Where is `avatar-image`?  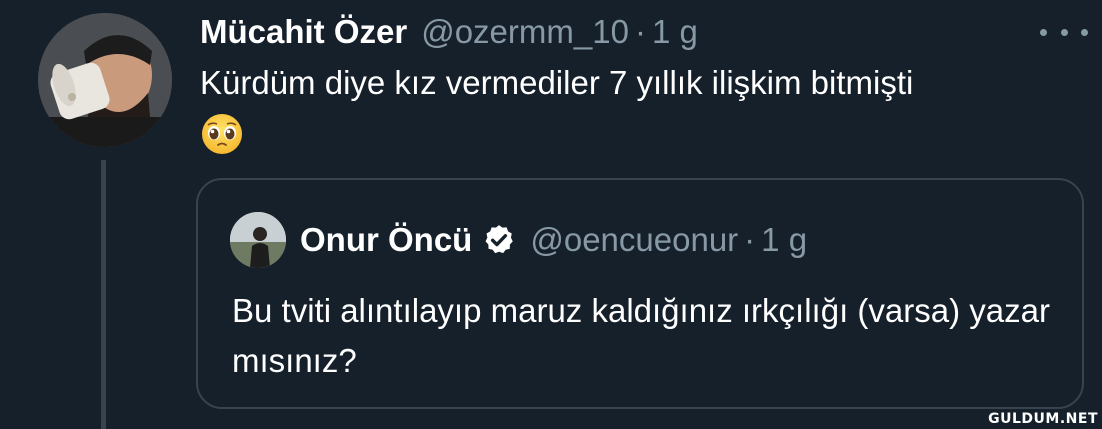 avatar-image is located at coordinates (105, 80).